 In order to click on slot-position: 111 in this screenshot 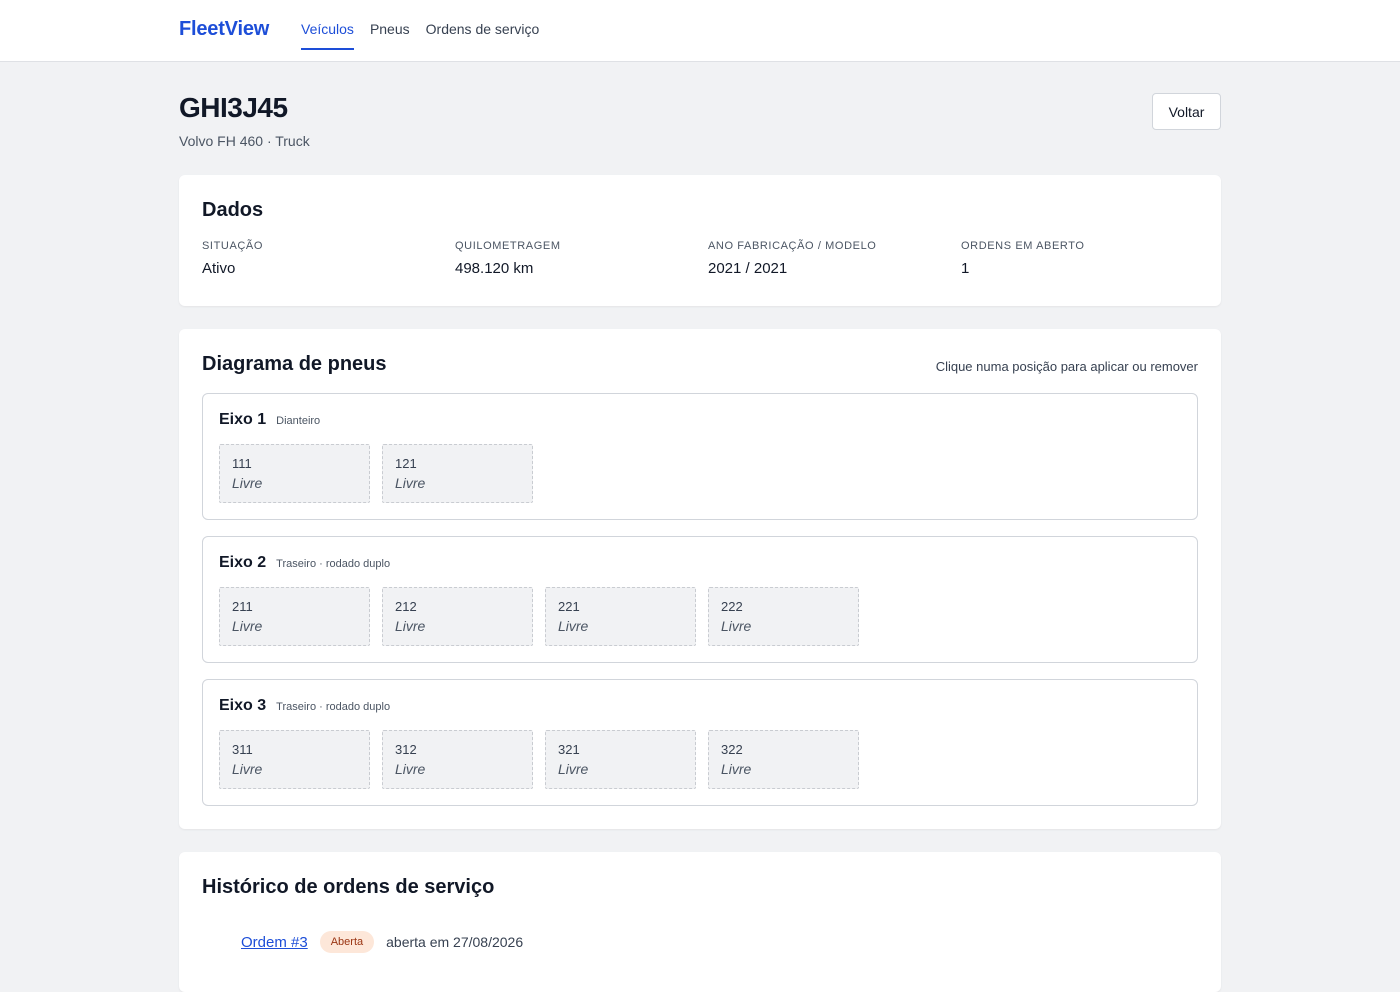, I will do `click(242, 463)`.